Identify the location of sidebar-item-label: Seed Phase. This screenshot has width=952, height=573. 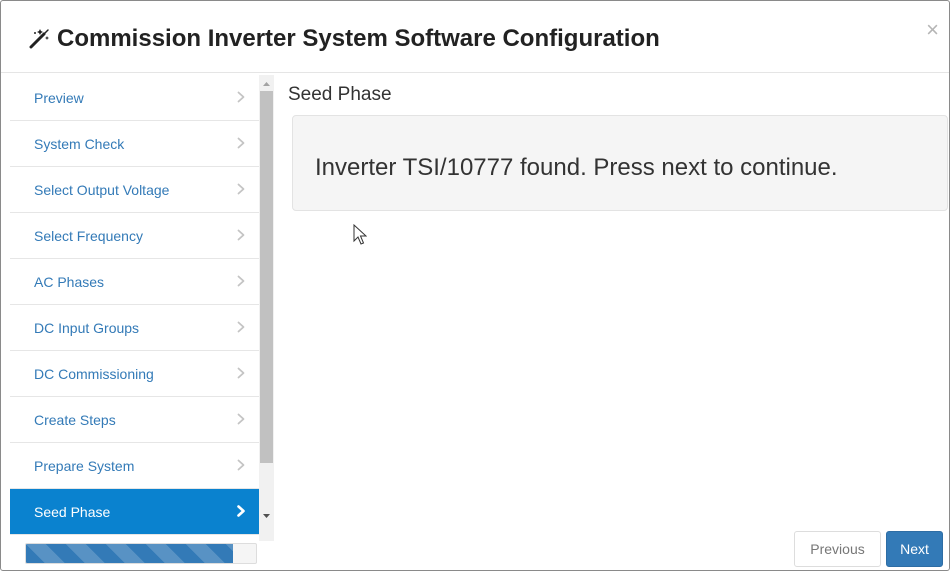
(72, 512).